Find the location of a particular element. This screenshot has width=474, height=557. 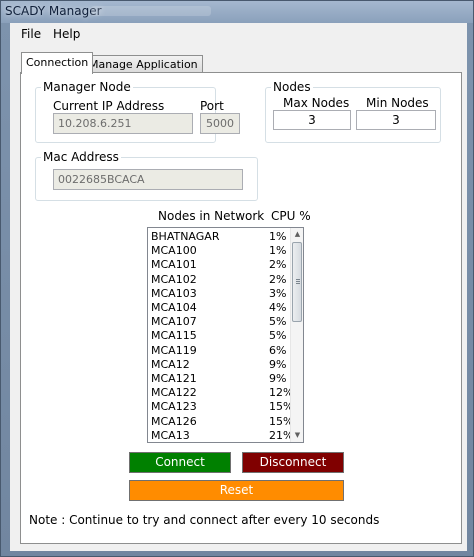

title-bar-glass is located at coordinates (151, 11).